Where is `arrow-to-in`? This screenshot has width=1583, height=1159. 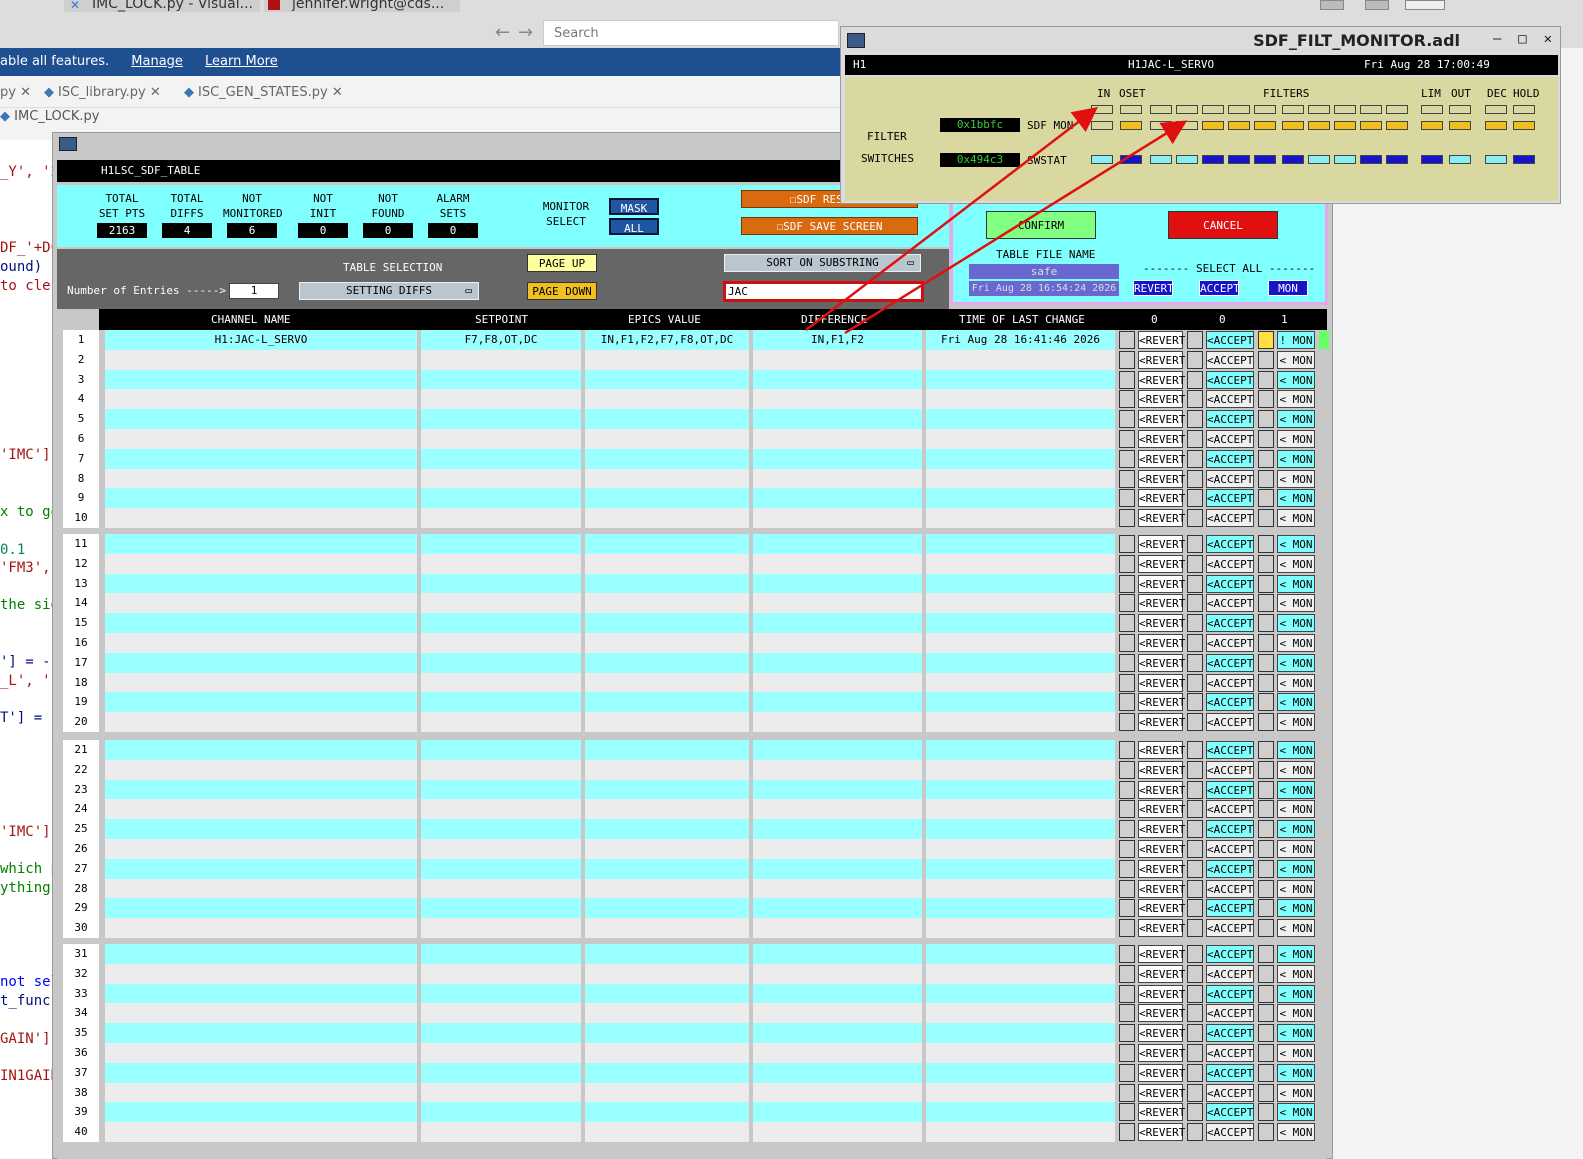 arrow-to-in is located at coordinates (951, 218).